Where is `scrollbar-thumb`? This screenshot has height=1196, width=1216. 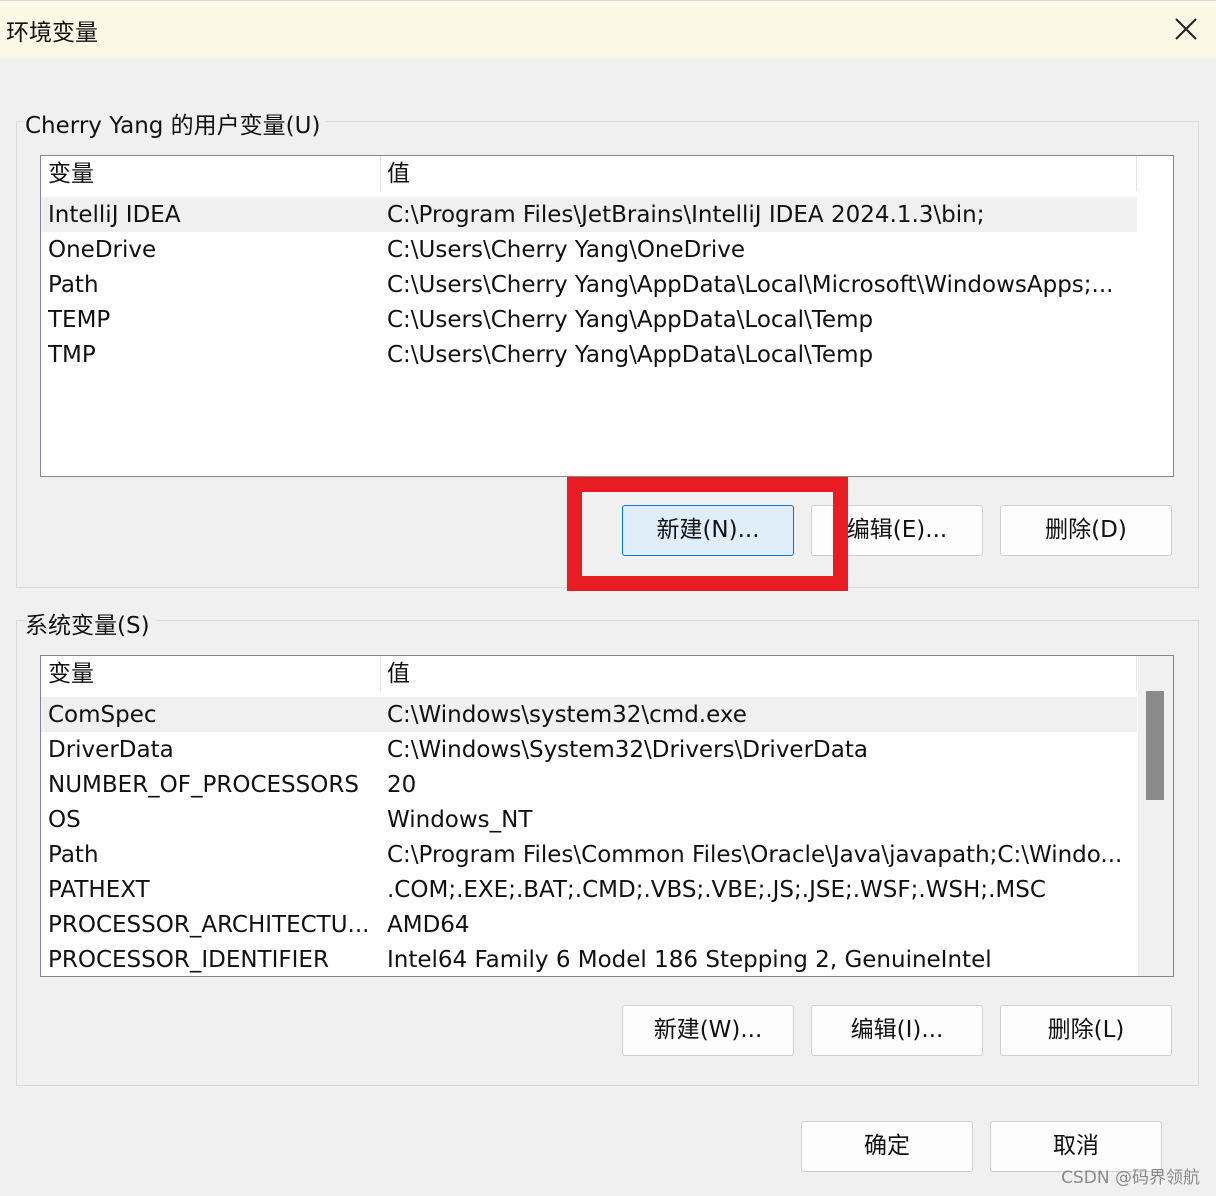
scrollbar-thumb is located at coordinates (1155, 745).